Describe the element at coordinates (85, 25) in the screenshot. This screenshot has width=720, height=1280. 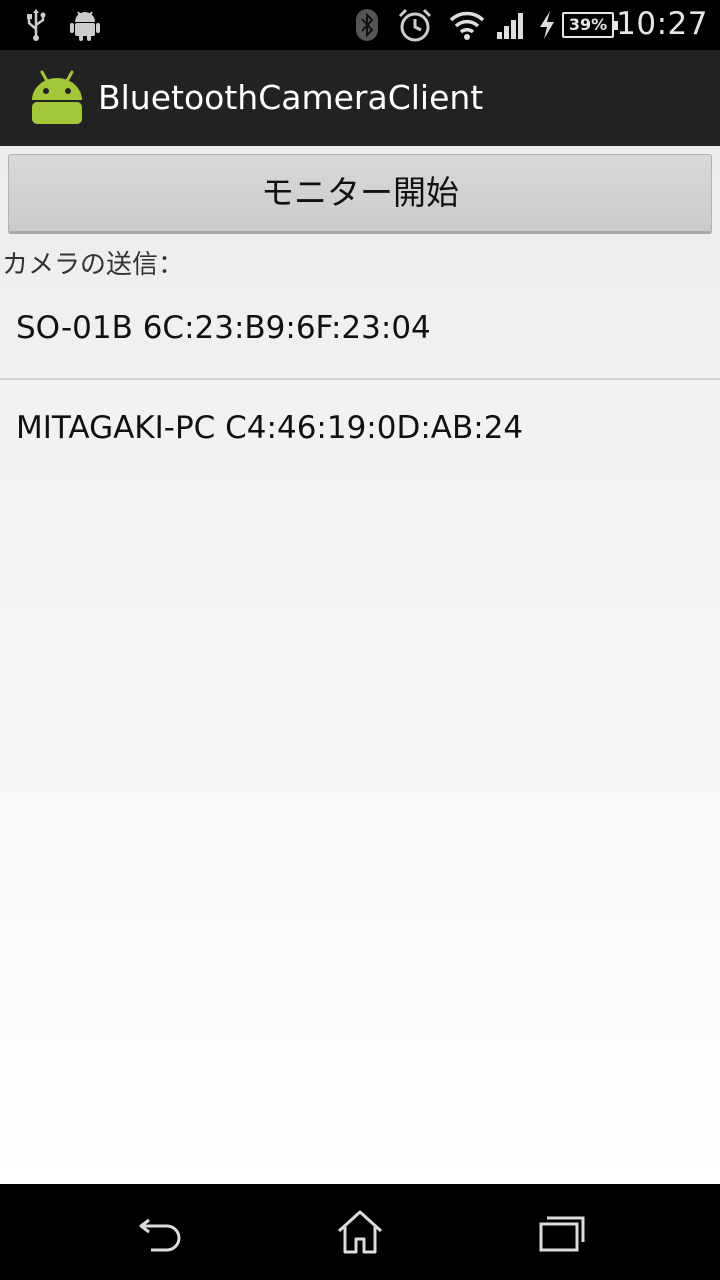
I see `android-debug-icon` at that location.